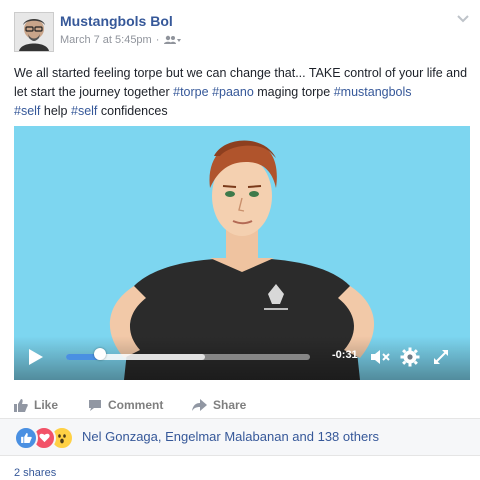 Image resolution: width=480 pixels, height=480 pixels. Describe the element at coordinates (84, 111) in the screenshot. I see `hashtag-self-2: #self` at that location.